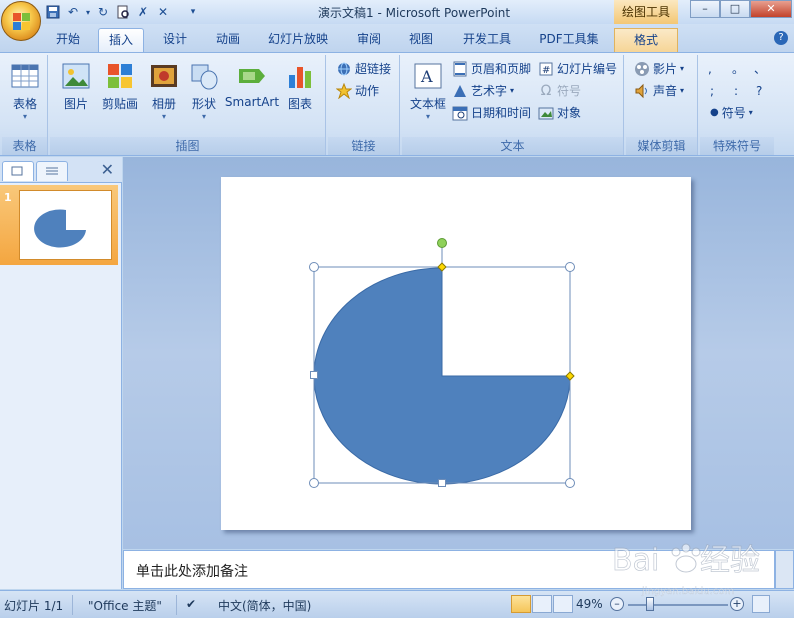  What do you see at coordinates (771, 9) in the screenshot?
I see `close-button: ✕` at bounding box center [771, 9].